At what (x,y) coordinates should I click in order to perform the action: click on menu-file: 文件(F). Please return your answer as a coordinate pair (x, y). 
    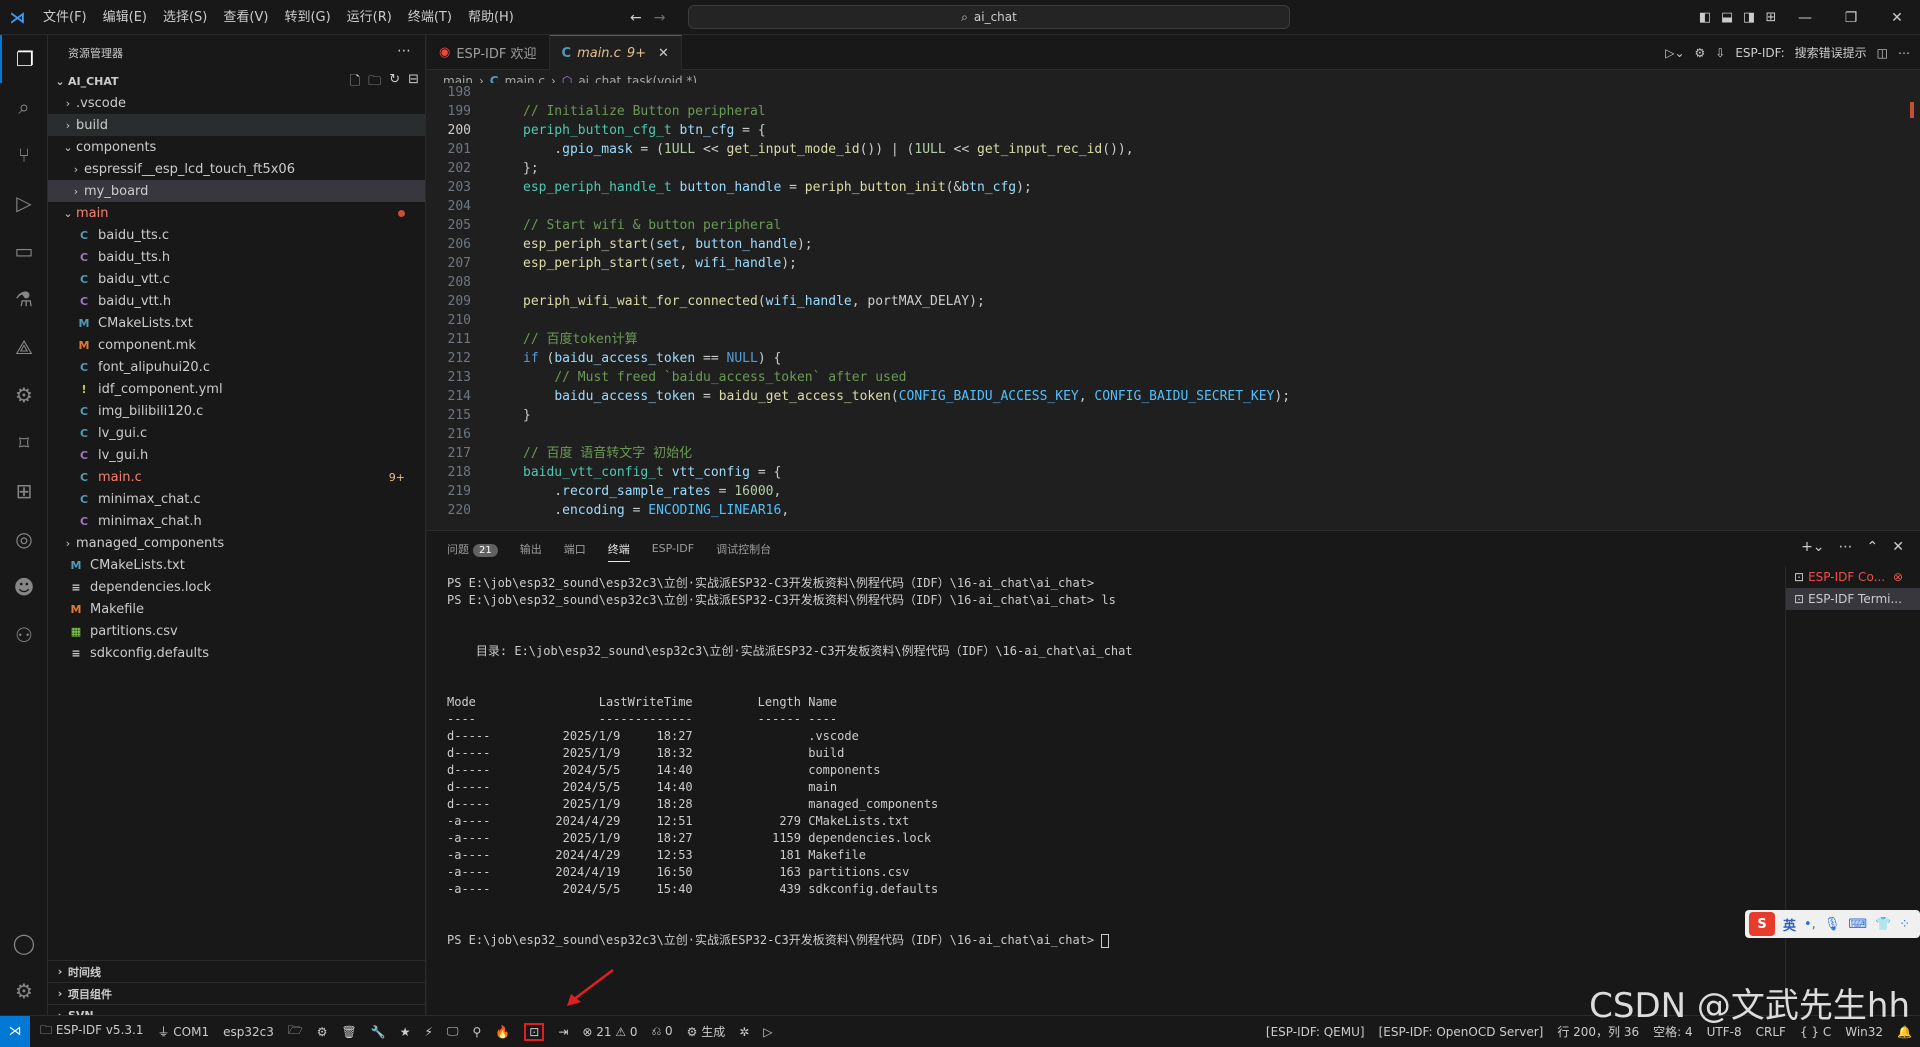
    Looking at the image, I should click on (65, 17).